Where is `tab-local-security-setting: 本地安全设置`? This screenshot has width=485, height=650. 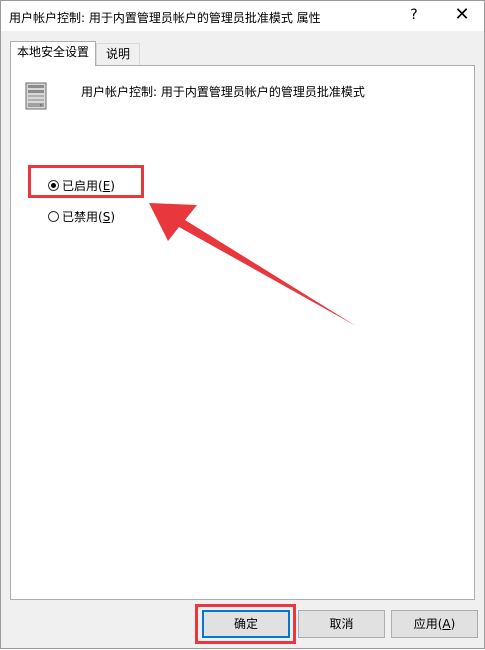 tab-local-security-setting: 本地安全设置 is located at coordinates (53, 53).